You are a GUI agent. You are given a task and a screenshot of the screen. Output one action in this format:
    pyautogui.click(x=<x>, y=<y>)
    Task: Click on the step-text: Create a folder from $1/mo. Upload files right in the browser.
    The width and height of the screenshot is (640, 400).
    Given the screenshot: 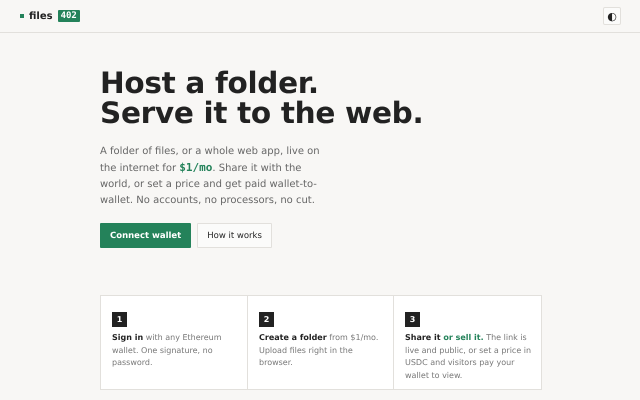 What is the action you would take?
    pyautogui.click(x=319, y=350)
    